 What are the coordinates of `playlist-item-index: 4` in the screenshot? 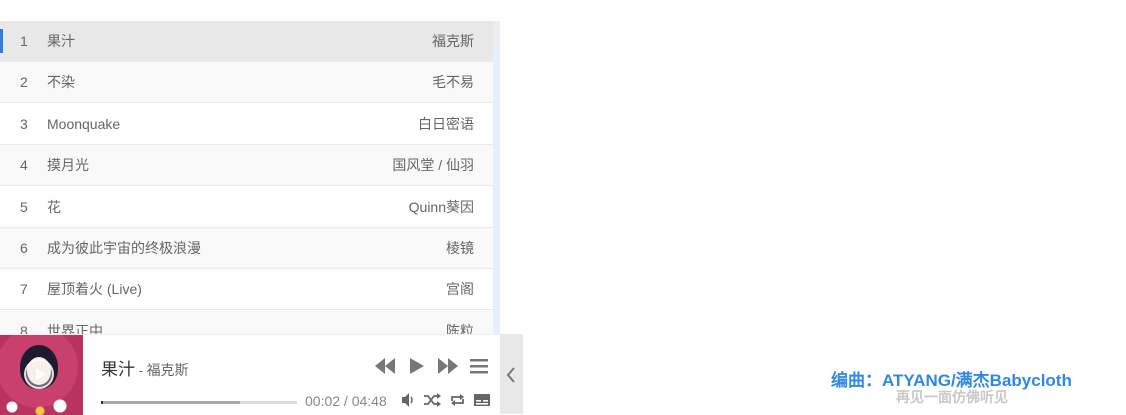 It's located at (24, 165).